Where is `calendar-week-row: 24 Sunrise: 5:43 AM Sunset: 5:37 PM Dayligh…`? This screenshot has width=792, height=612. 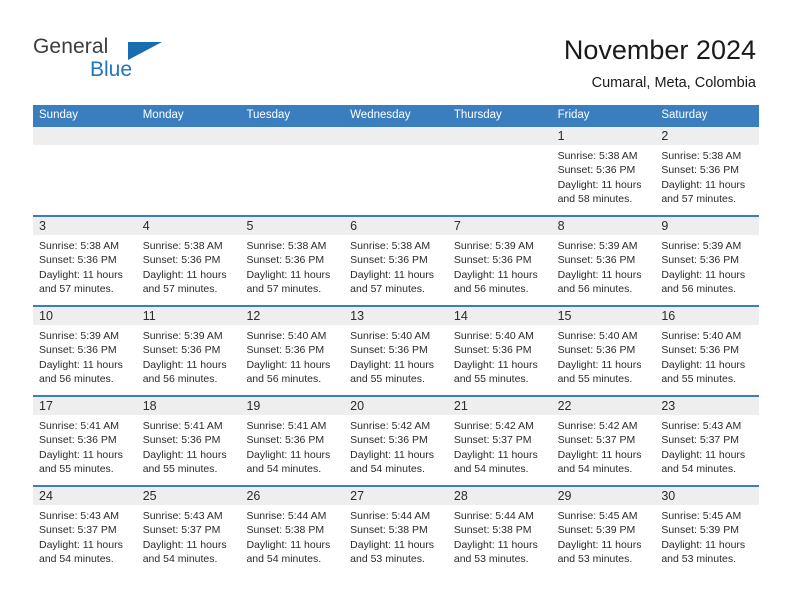
calendar-week-row: 24 Sunrise: 5:43 AM Sunset: 5:37 PM Dayligh… is located at coordinates (396, 530).